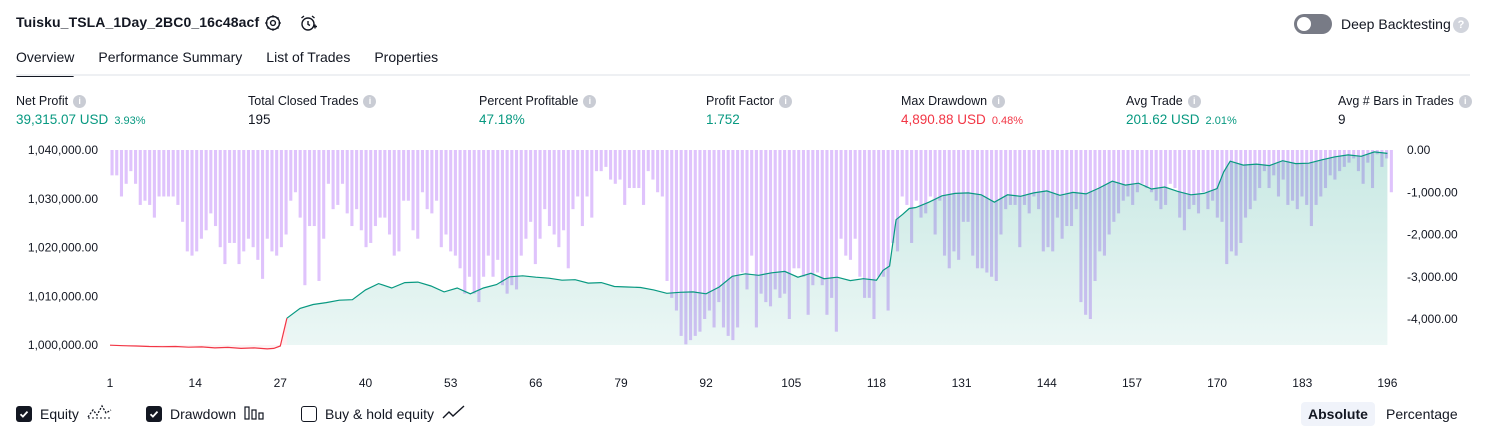  I want to click on metric-value: 39,315.07 USD, so click(62, 119).